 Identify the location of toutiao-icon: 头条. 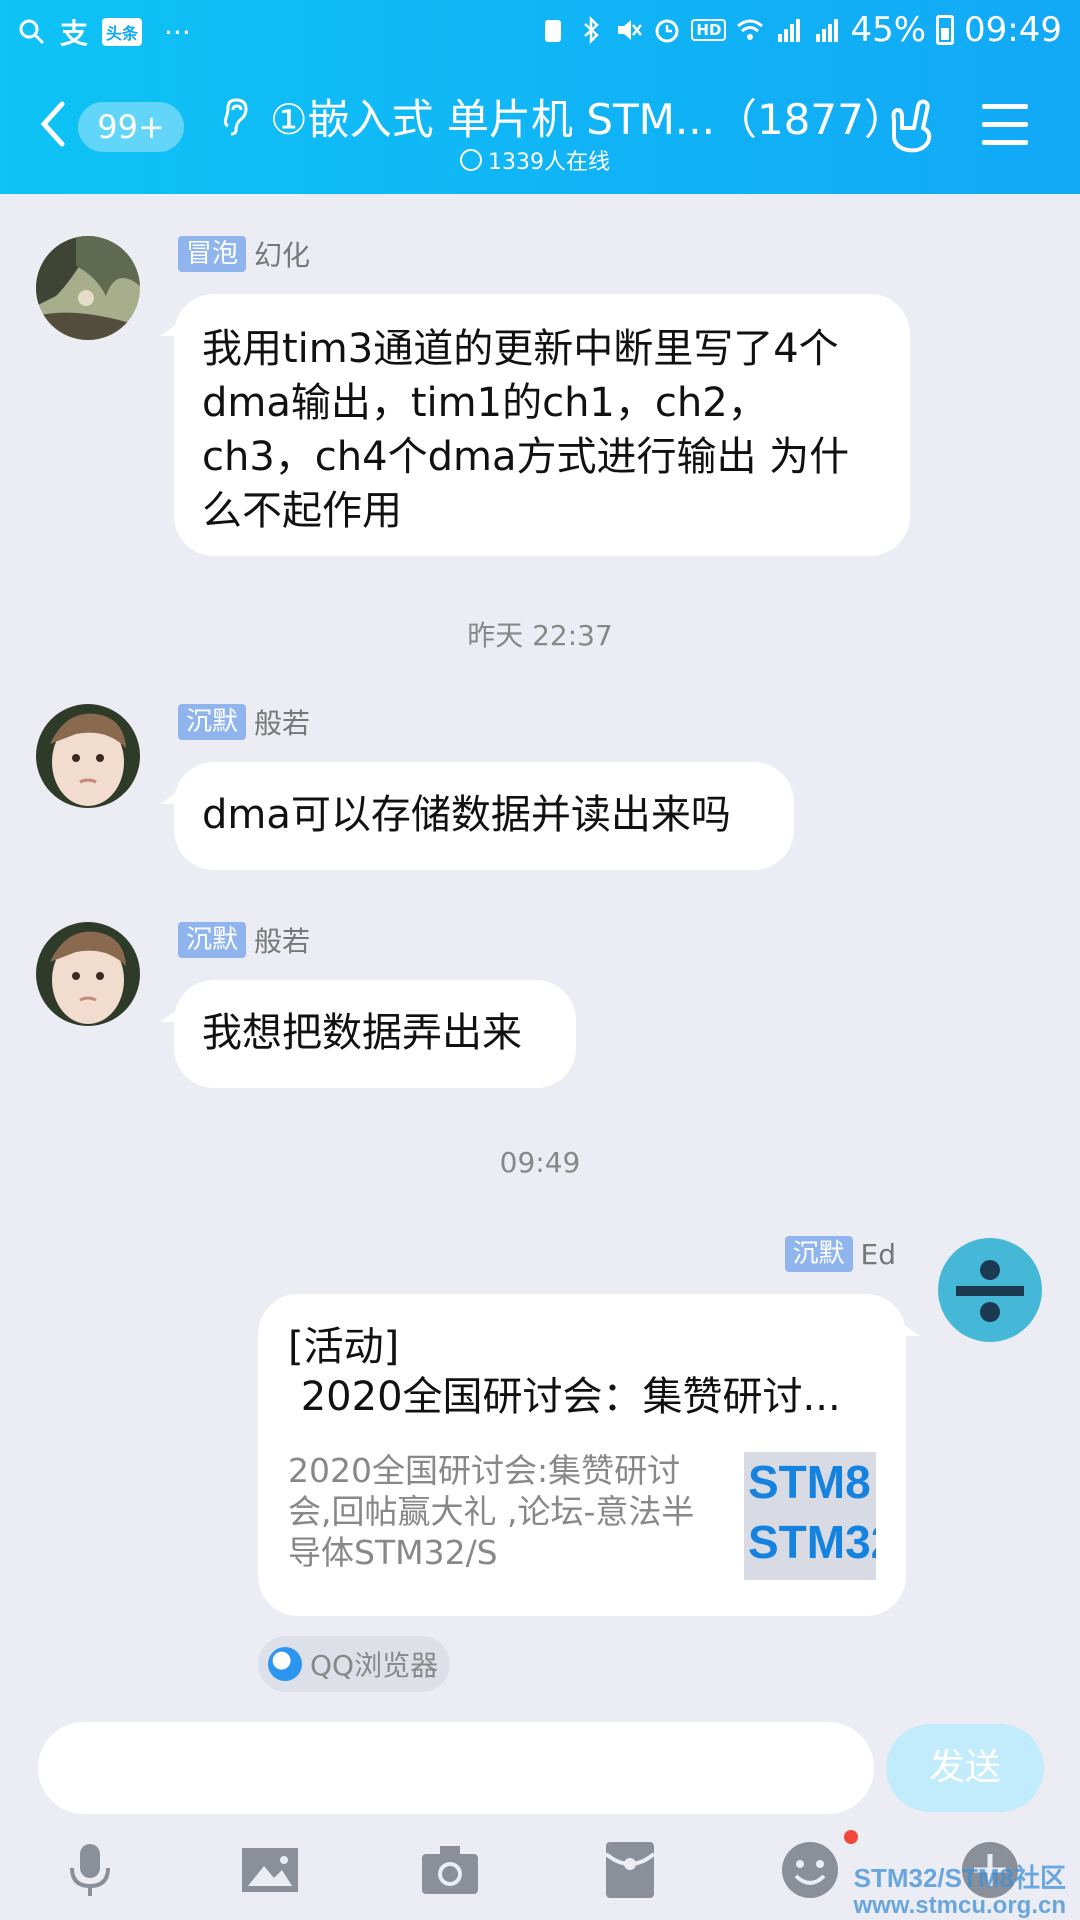
(122, 32).